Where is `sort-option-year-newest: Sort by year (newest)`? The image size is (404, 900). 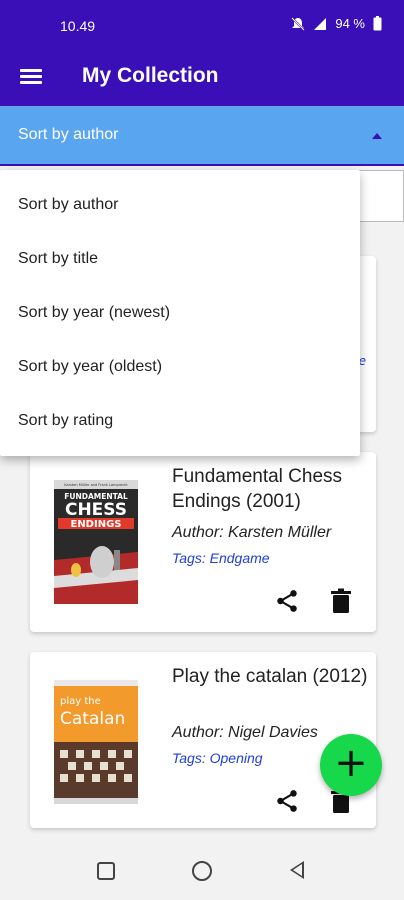 sort-option-year-newest: Sort by year (newest) is located at coordinates (180, 313).